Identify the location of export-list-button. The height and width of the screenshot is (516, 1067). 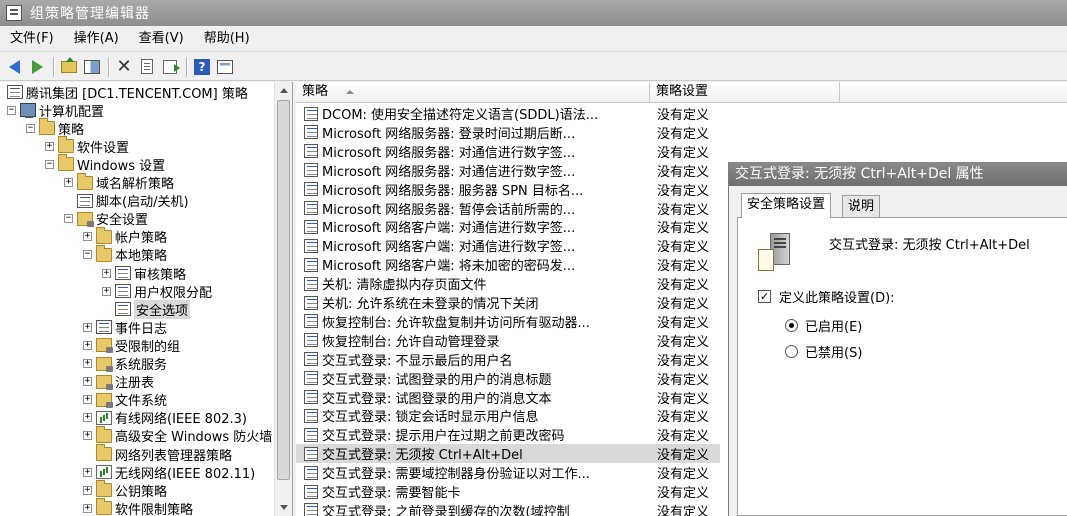
(170, 67).